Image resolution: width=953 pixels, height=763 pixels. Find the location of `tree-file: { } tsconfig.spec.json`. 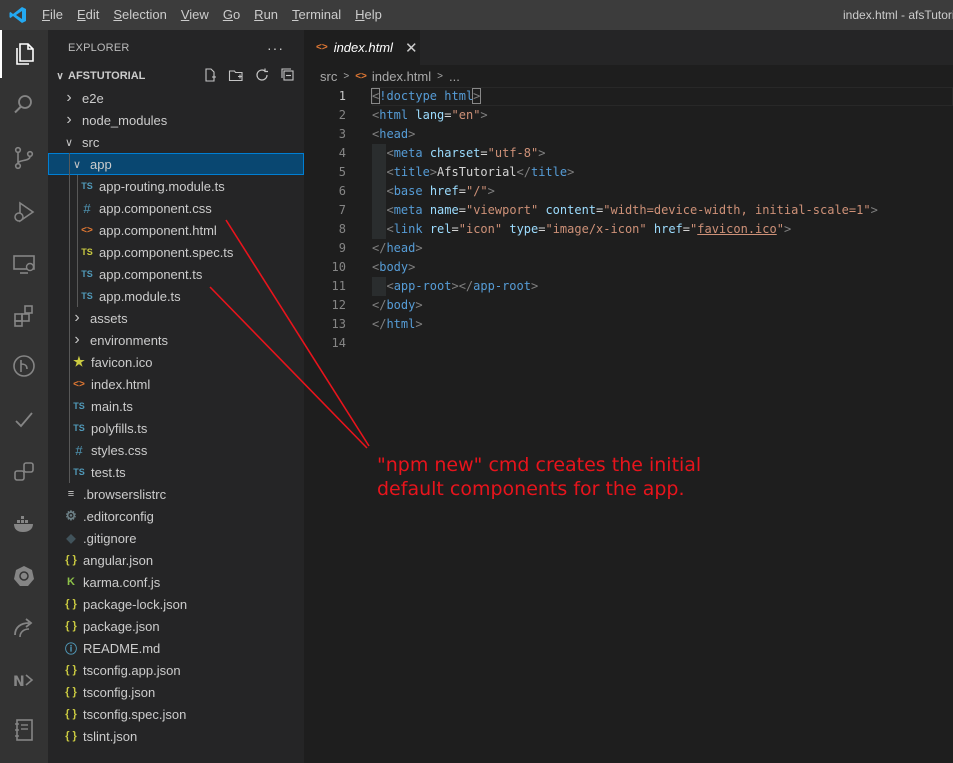

tree-file: { } tsconfig.spec.json is located at coordinates (176, 714).